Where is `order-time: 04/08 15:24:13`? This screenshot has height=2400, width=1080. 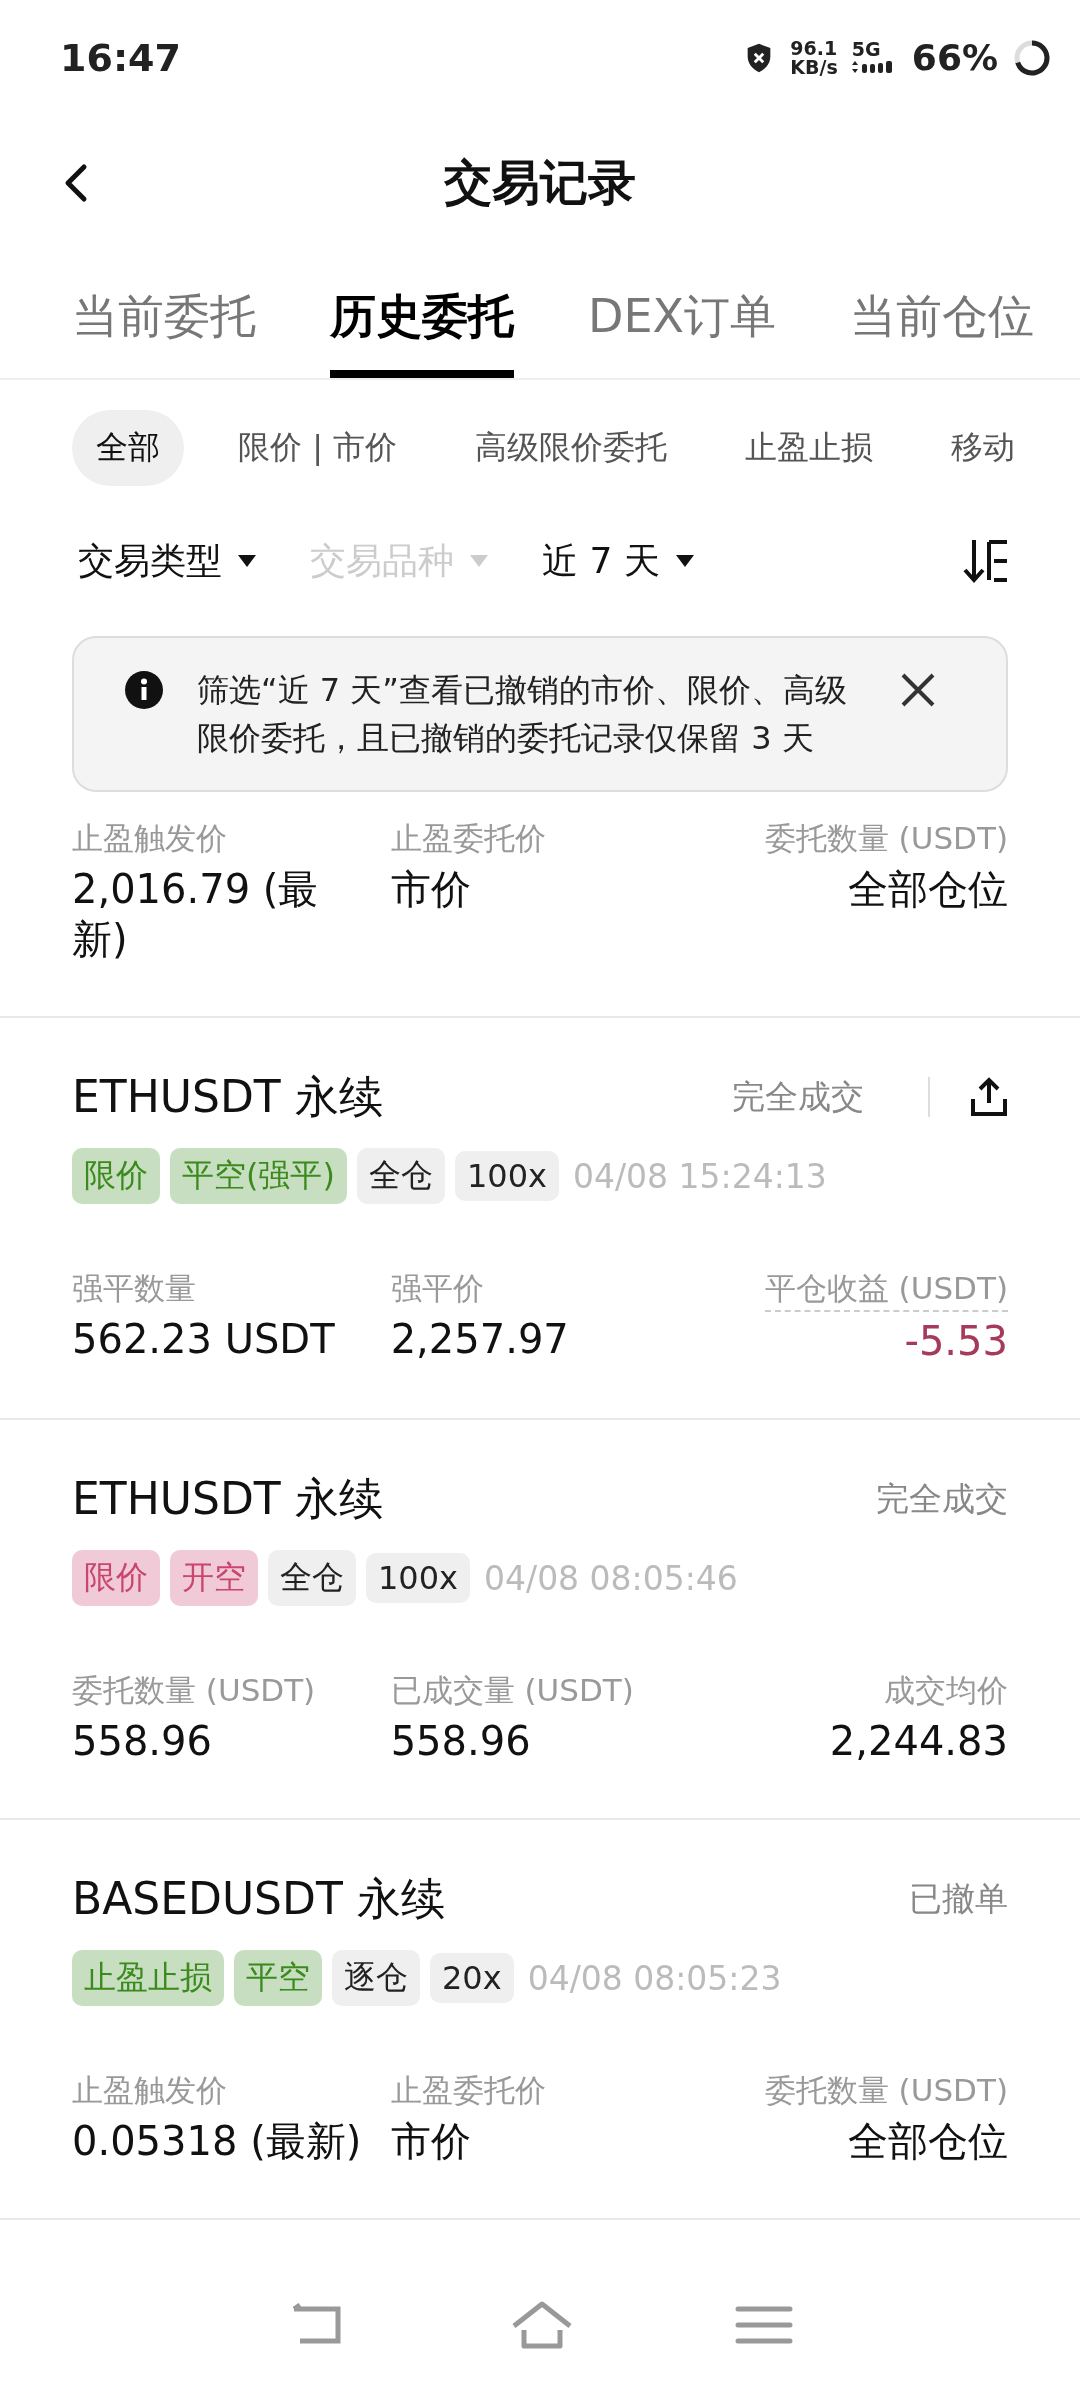 order-time: 04/08 15:24:13 is located at coordinates (700, 1176).